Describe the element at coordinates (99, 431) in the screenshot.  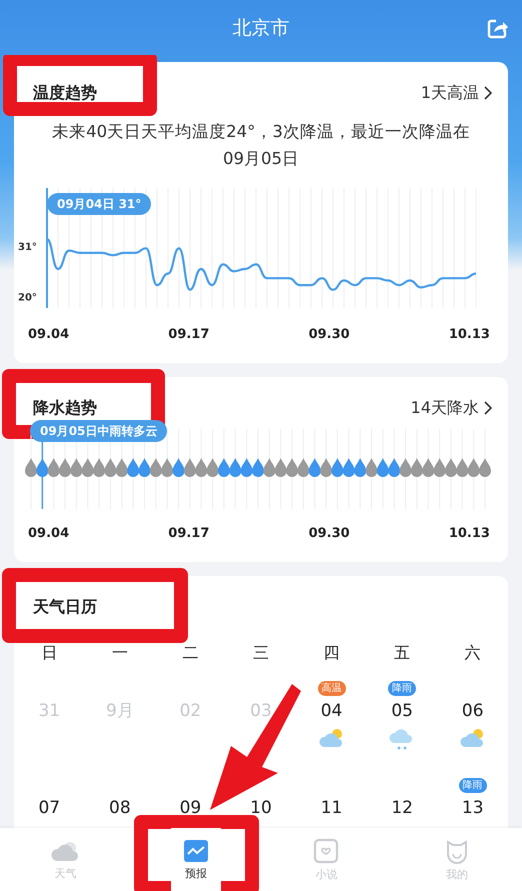
I see `precipitation-tooltip: 09月05日中雨转多云` at that location.